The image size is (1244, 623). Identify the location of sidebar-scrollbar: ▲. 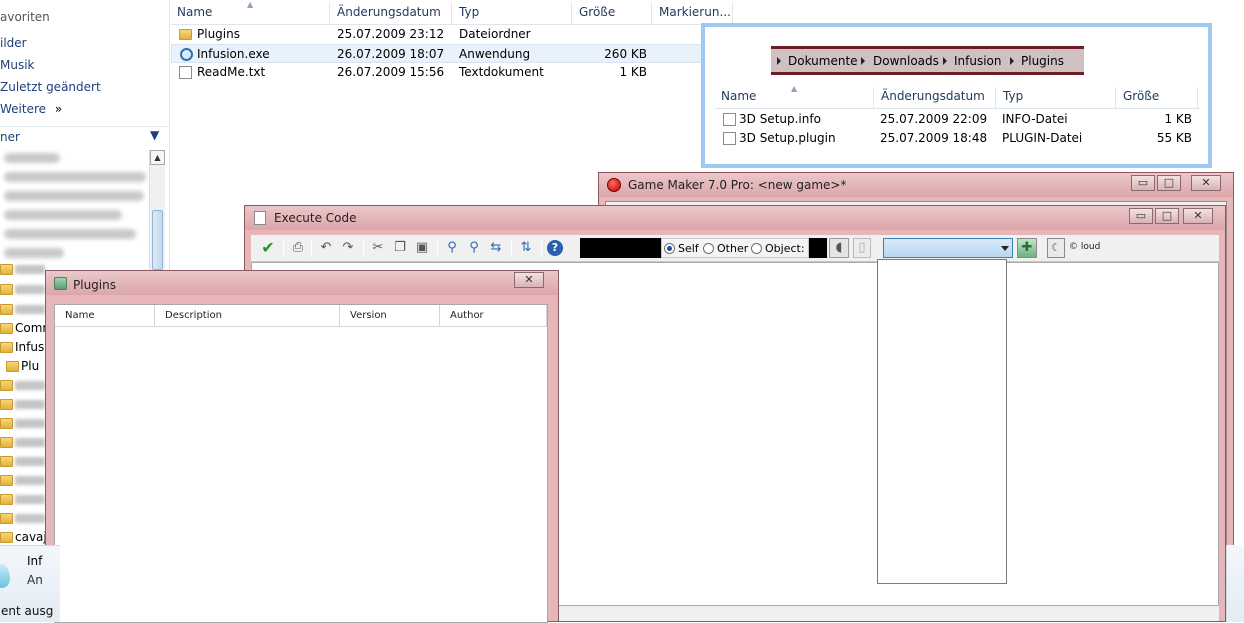
(157, 210).